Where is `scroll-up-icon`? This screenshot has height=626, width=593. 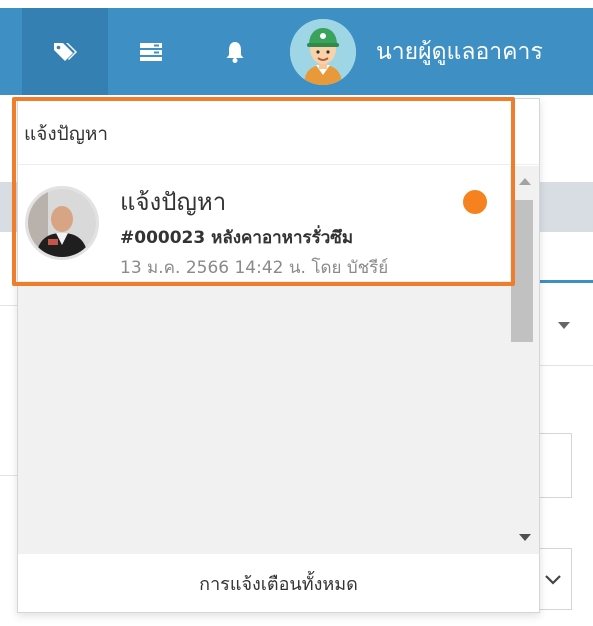 scroll-up-icon is located at coordinates (525, 181).